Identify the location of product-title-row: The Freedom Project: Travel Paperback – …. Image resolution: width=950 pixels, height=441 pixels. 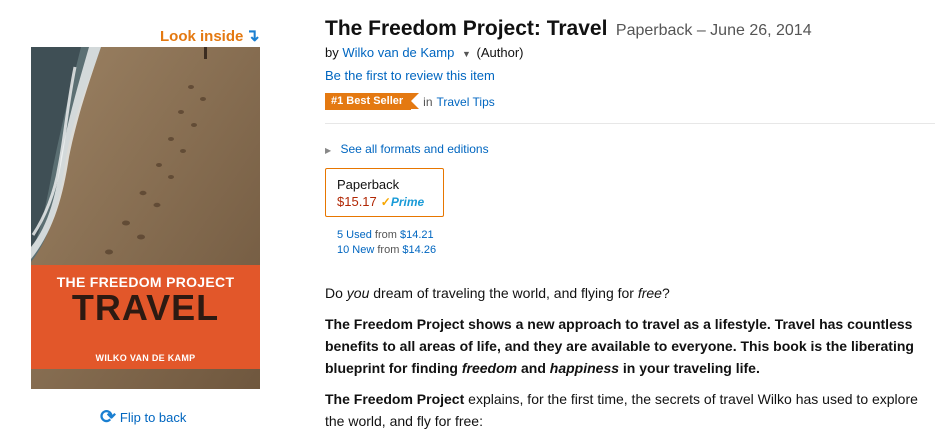
(568, 29).